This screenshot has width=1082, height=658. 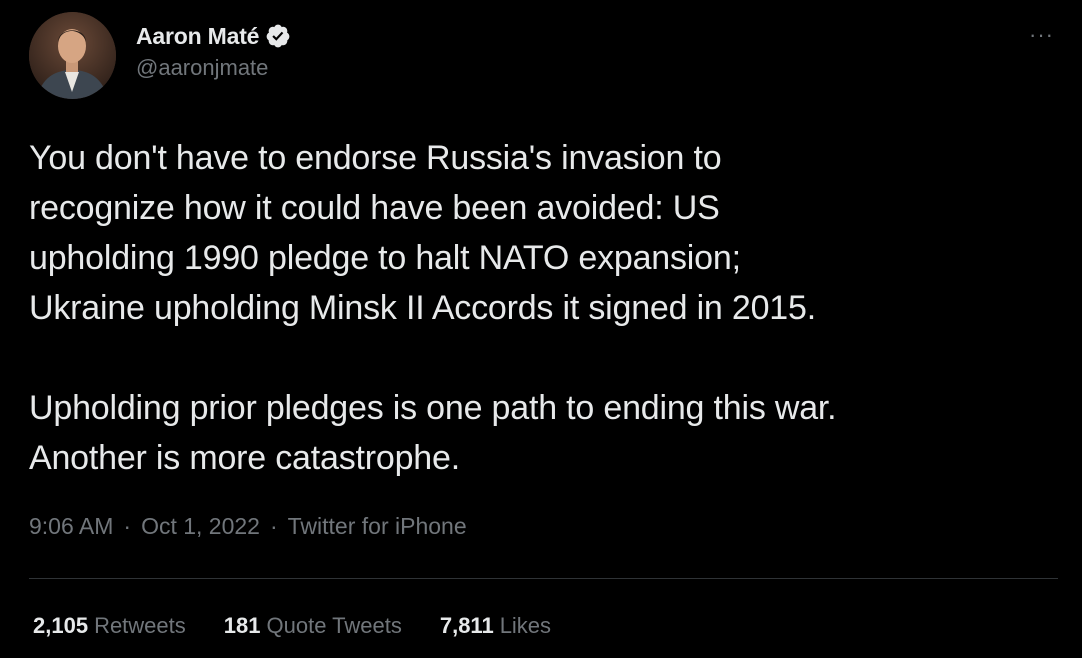 I want to click on tweet-time: 9:06 AM, so click(x=71, y=526).